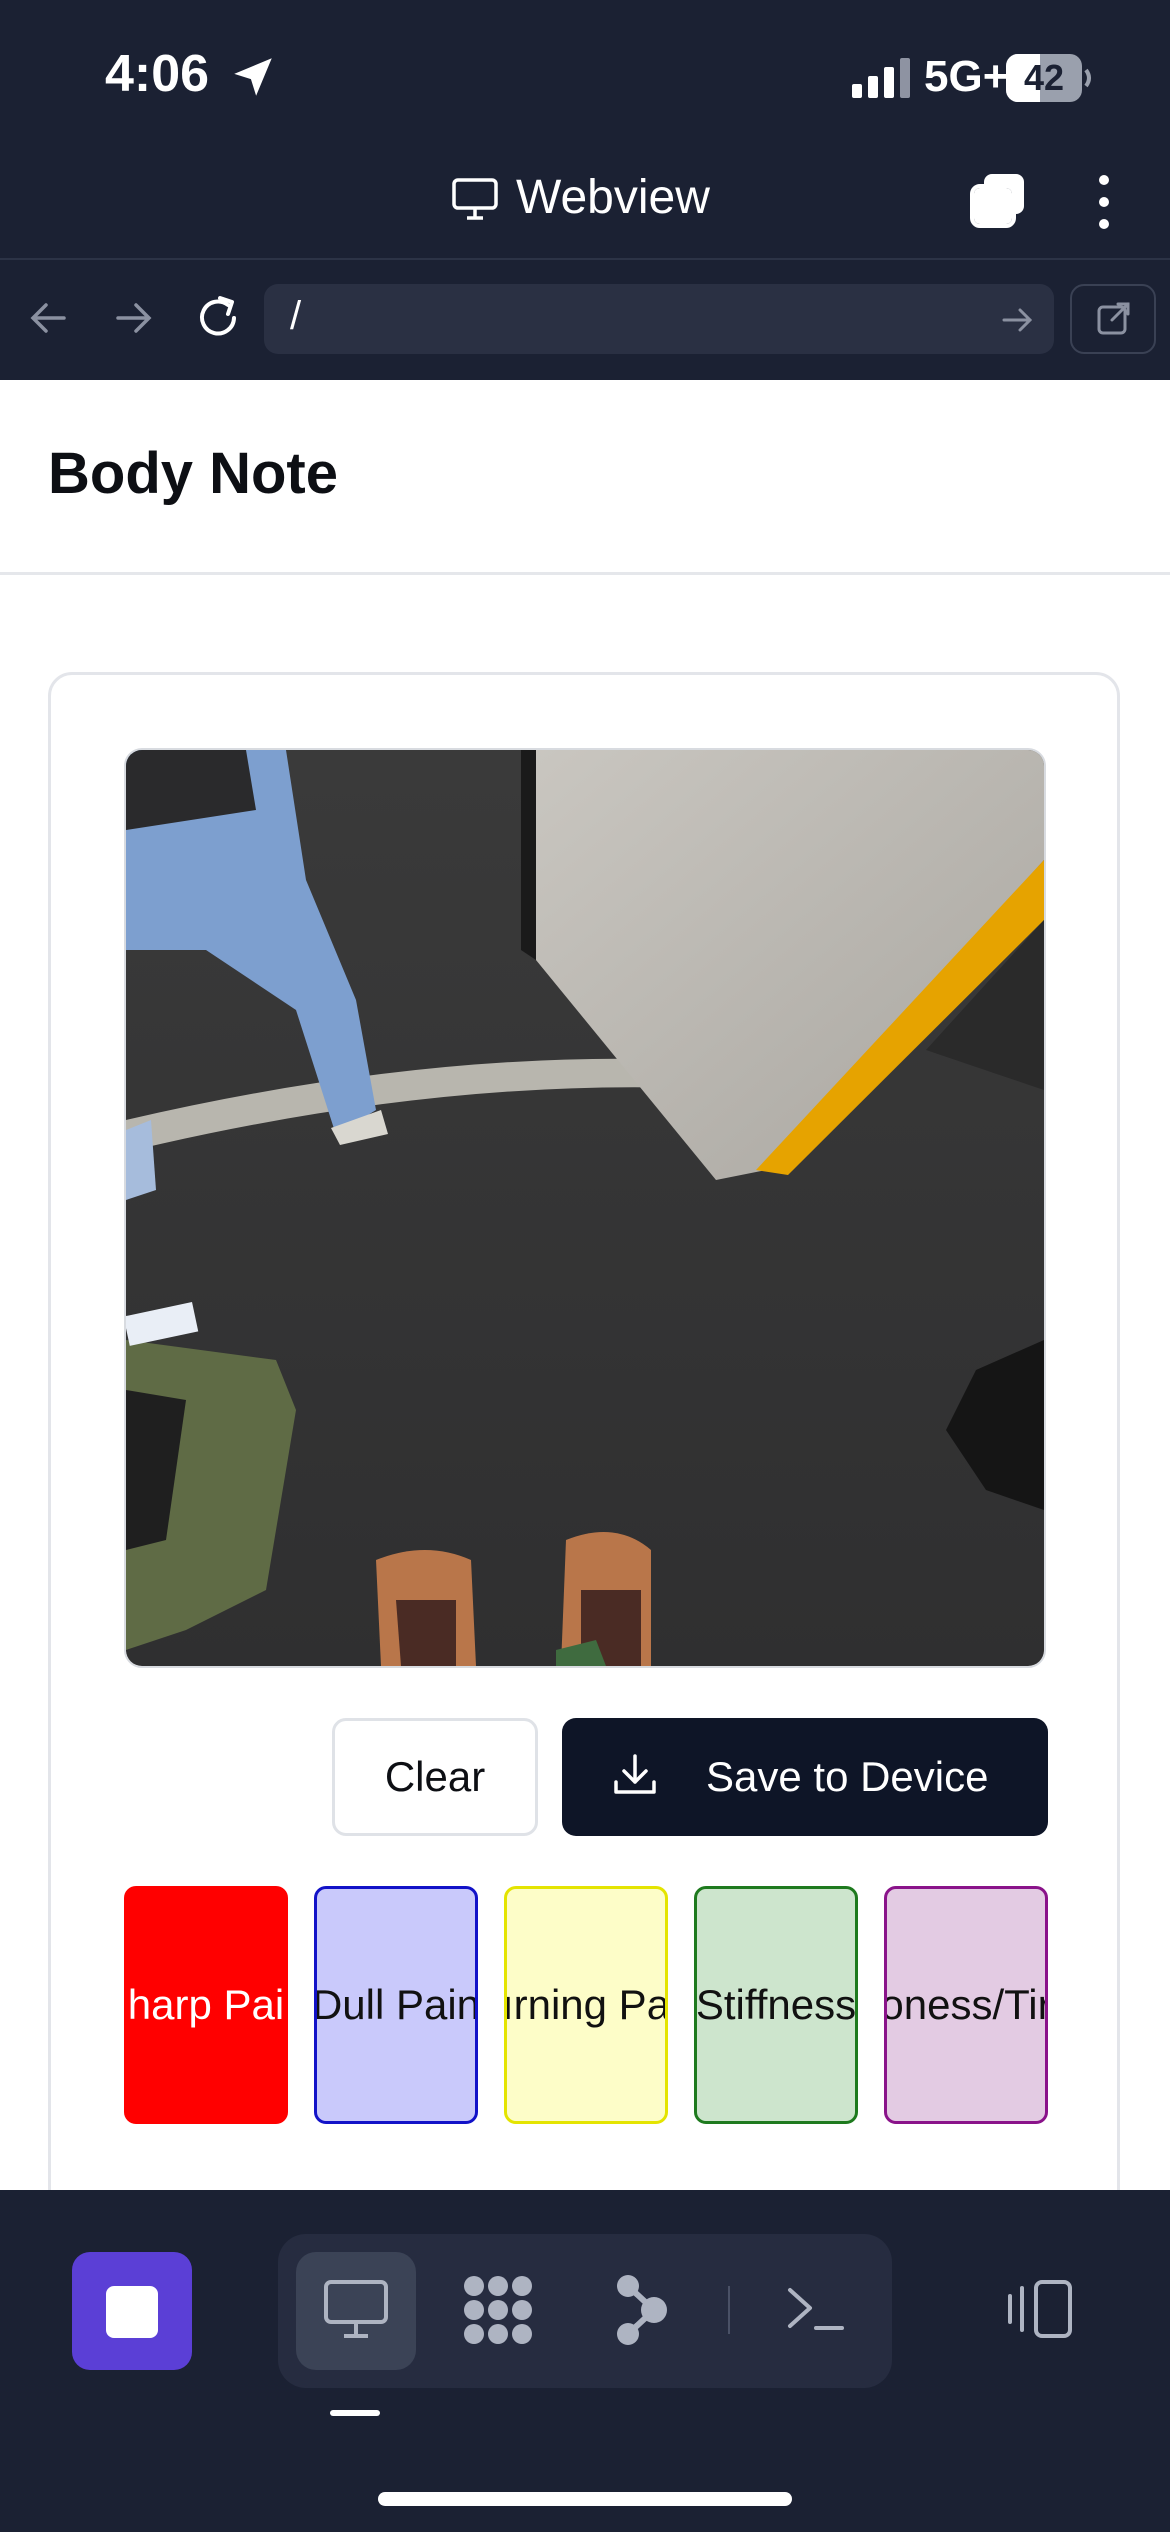  Describe the element at coordinates (585, 573) in the screenshot. I see `header-divider` at that location.